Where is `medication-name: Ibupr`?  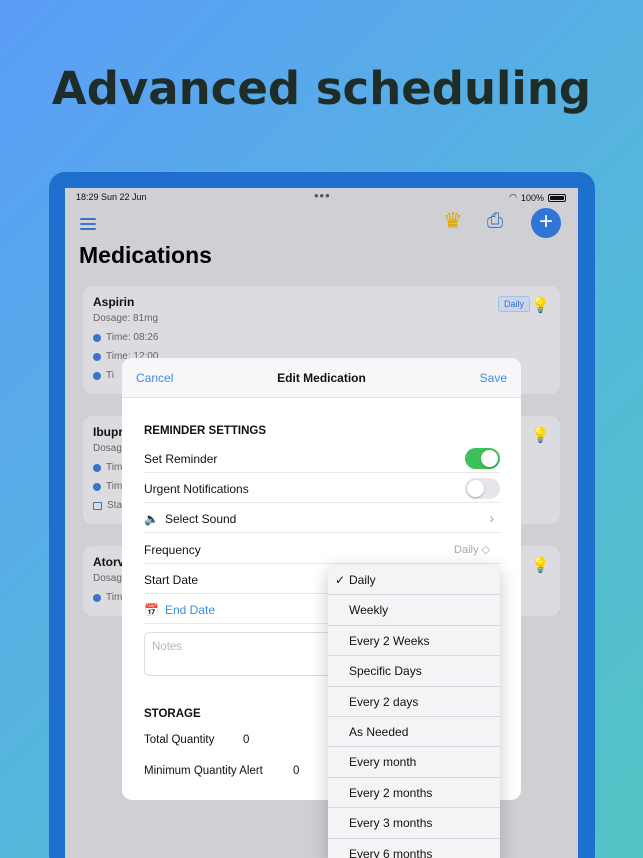
medication-name: Ibupr is located at coordinates (108, 432).